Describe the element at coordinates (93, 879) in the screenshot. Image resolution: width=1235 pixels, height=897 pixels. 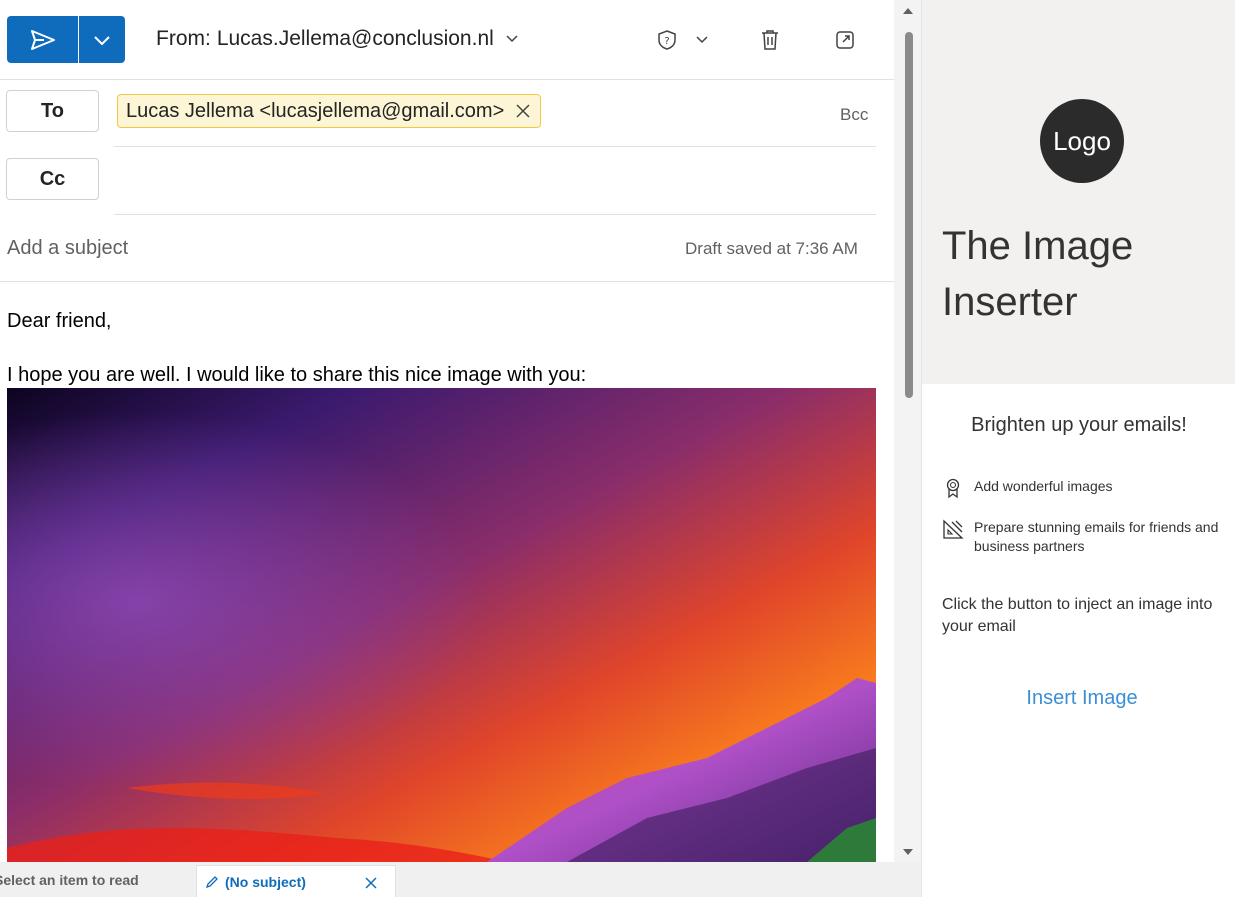
I see `tab-select-item: Select an item to read` at that location.